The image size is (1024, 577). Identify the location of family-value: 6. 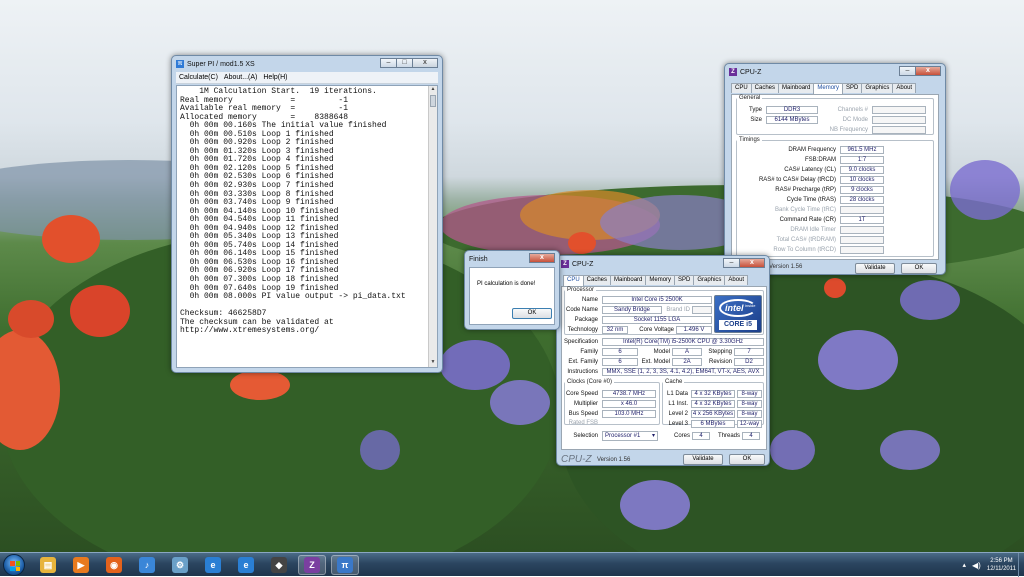
(620, 352).